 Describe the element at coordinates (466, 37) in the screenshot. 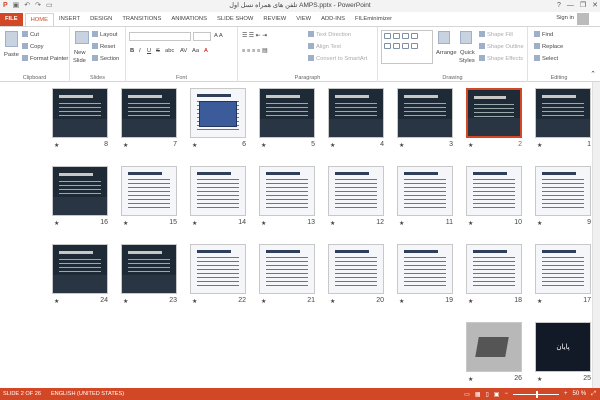

I see `quick-styles-icon` at that location.